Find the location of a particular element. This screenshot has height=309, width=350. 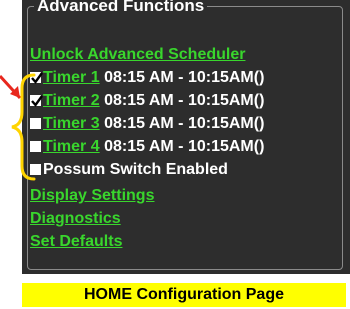

set-defaults-link: Set Defaults is located at coordinates (76, 241).